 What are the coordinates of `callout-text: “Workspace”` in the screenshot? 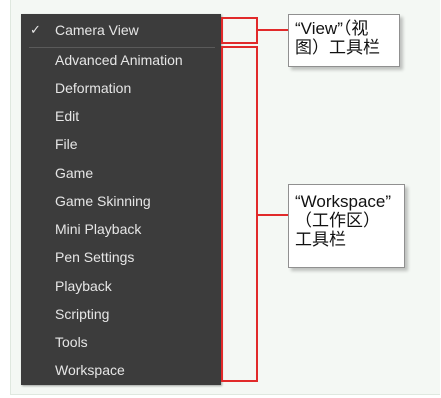 It's located at (343, 201).